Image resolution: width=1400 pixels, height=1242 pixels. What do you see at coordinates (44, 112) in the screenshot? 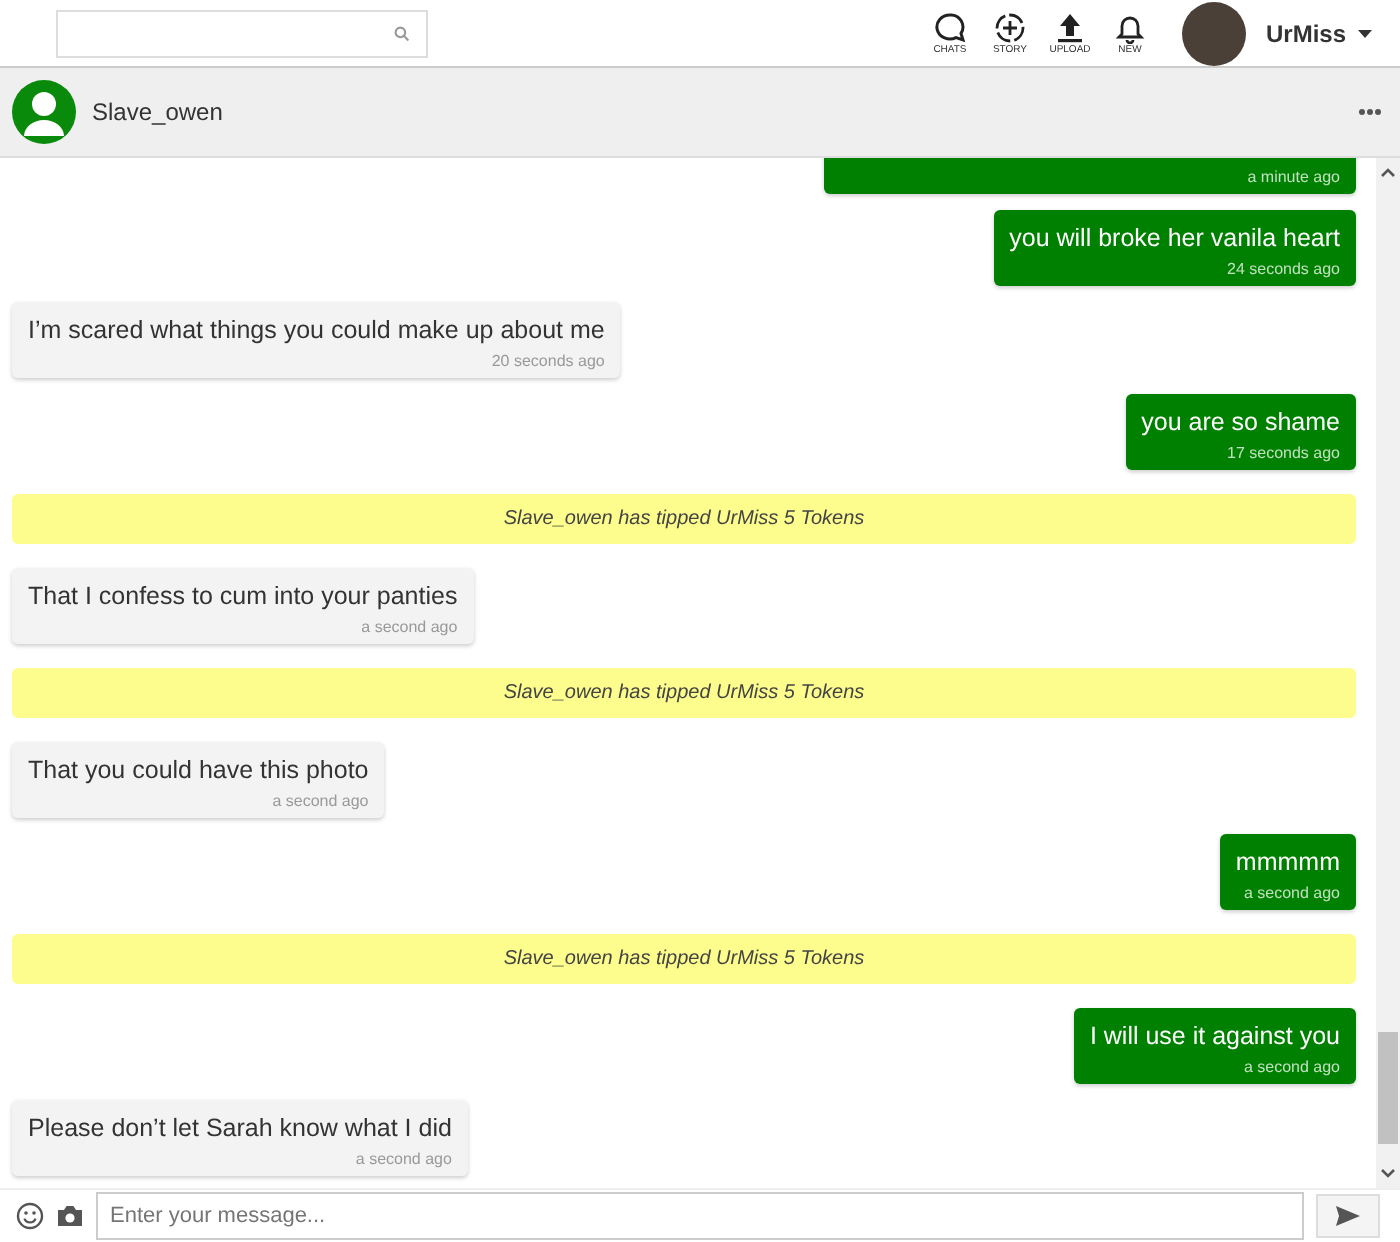
I see `user-avatar-icon` at bounding box center [44, 112].